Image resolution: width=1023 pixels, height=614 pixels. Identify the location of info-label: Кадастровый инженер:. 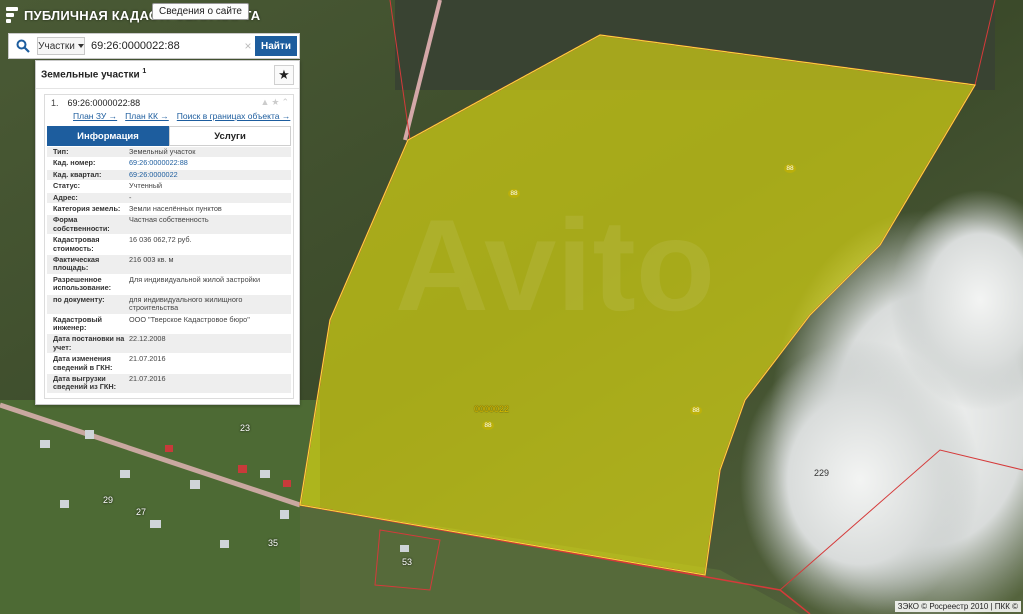
(78, 323).